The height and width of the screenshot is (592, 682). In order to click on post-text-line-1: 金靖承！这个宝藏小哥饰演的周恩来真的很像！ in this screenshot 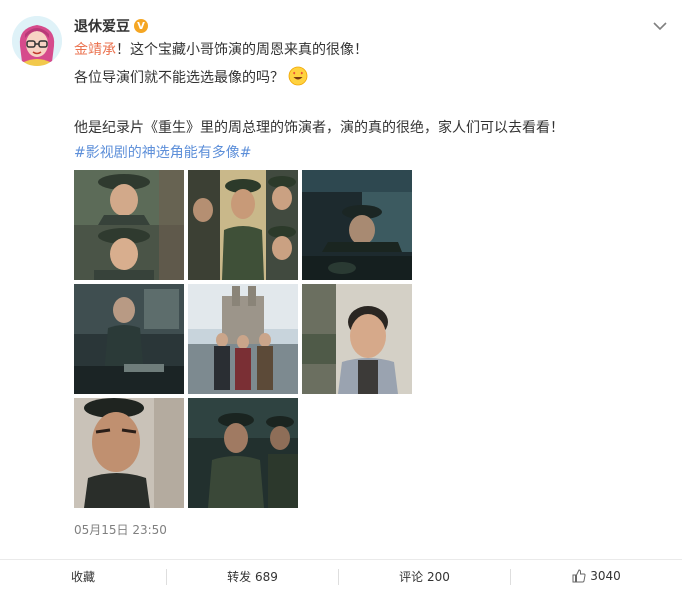, I will do `click(221, 50)`.